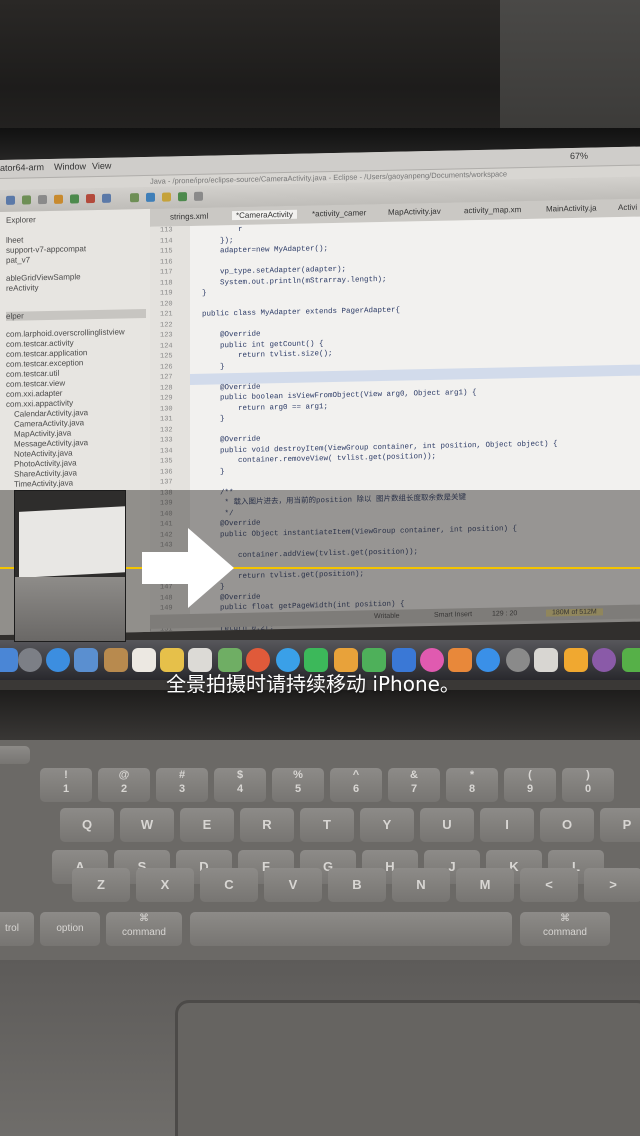 The image size is (640, 1136). What do you see at coordinates (240, 789) in the screenshot?
I see `key-4-number: 4` at bounding box center [240, 789].